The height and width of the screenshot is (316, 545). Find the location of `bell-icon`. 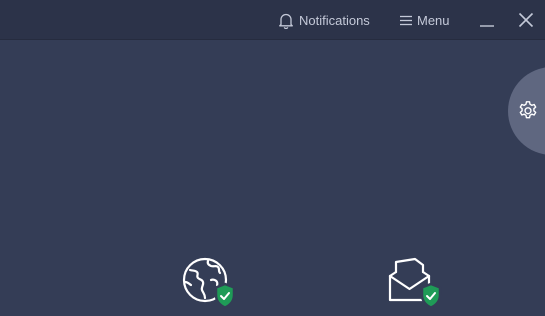

bell-icon is located at coordinates (286, 20).